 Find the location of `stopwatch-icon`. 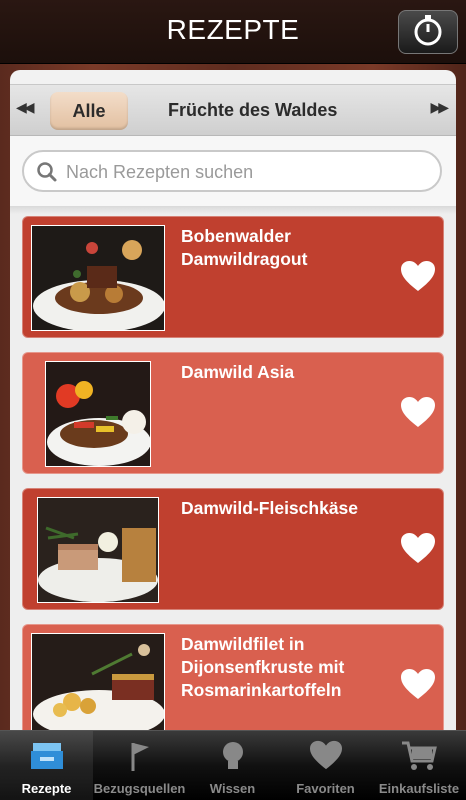

stopwatch-icon is located at coordinates (428, 32).